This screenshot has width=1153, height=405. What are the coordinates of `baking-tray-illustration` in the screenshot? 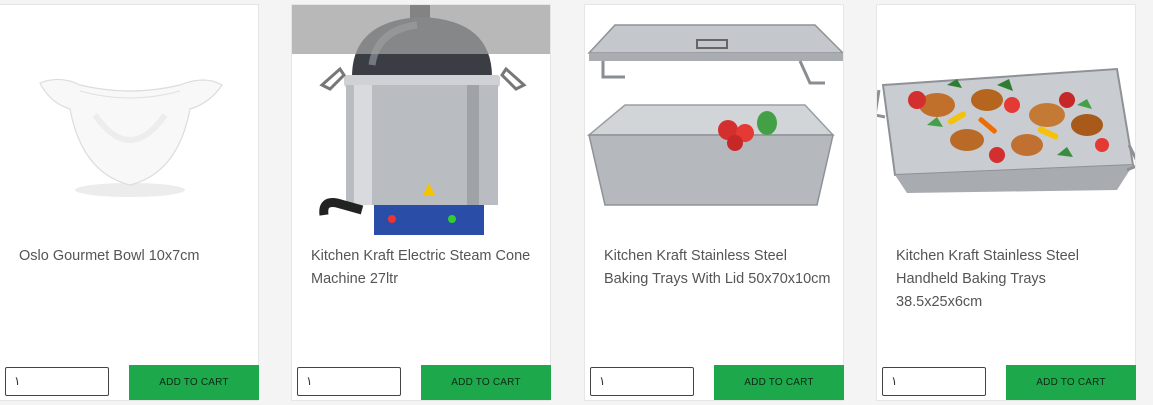 It's located at (1006, 130).